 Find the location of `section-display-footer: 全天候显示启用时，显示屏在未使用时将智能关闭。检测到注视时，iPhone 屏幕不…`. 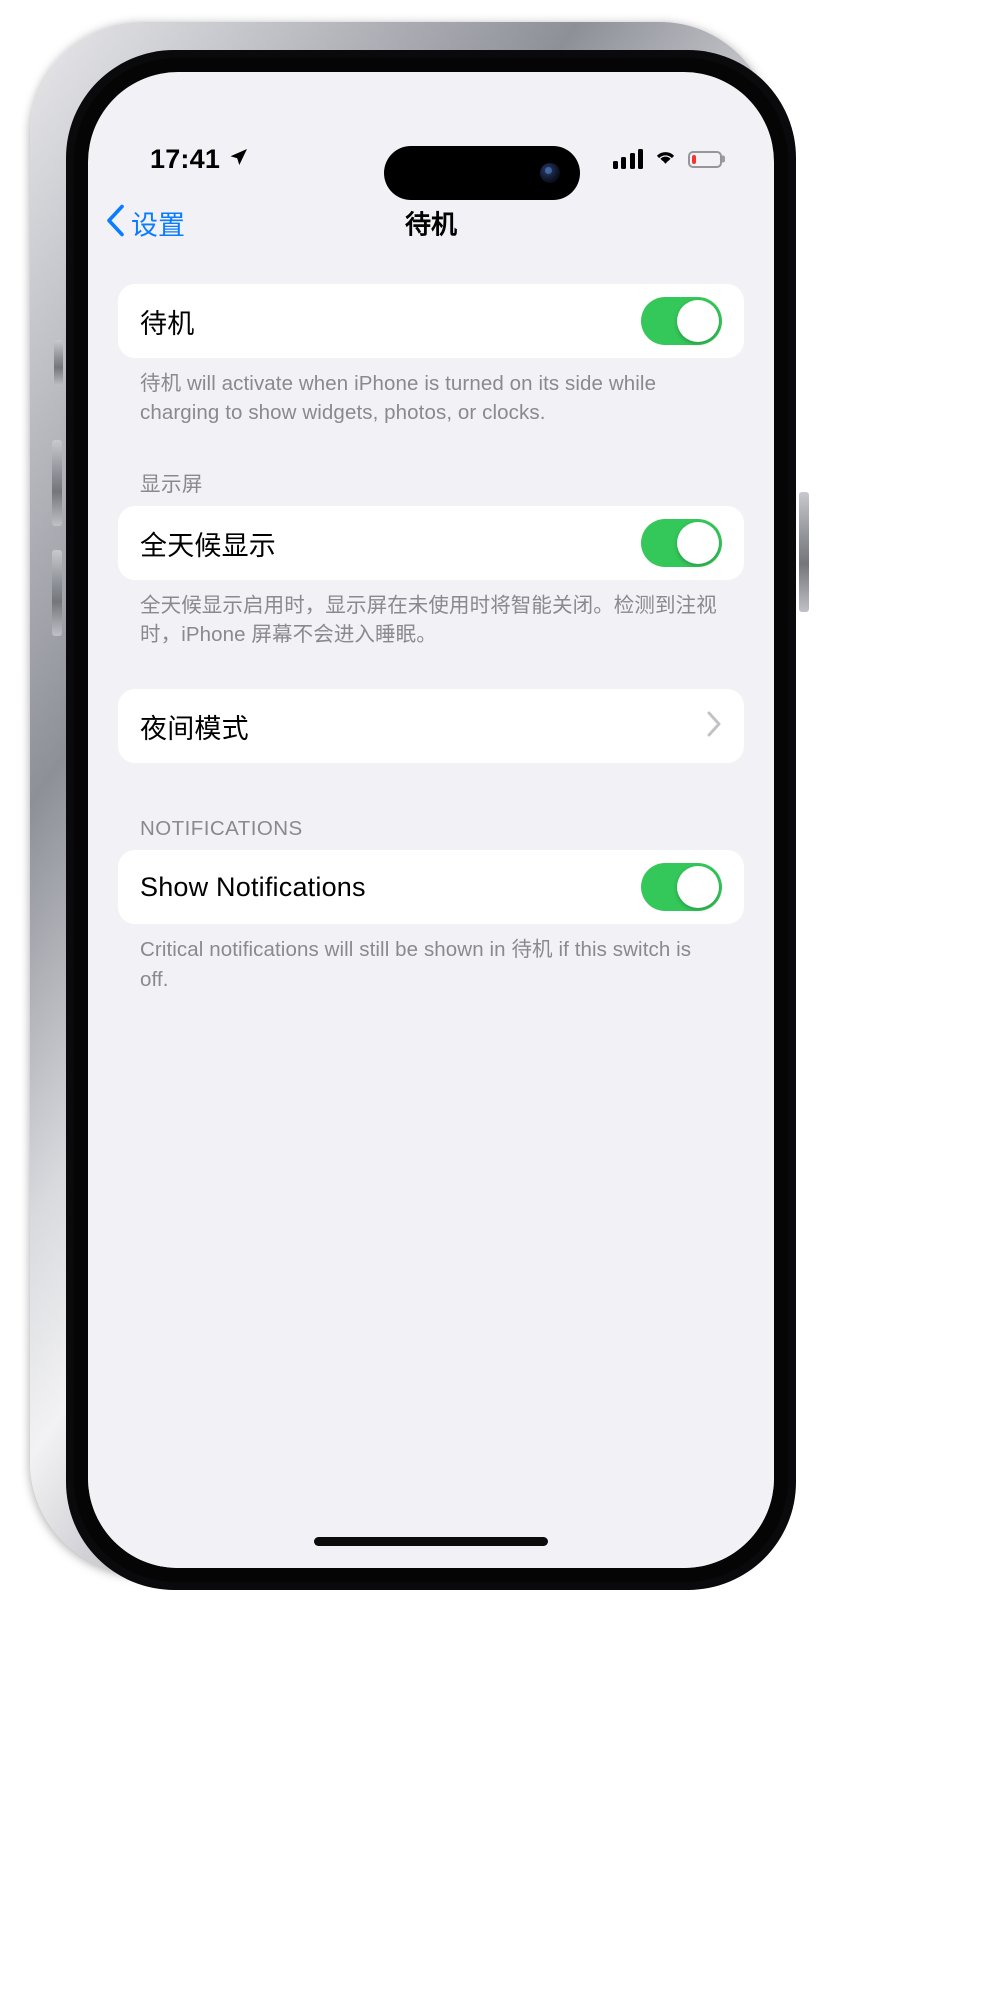

section-display-footer: 全天候显示启用时，显示屏在未使用时将智能关闭。检测到注视时，iPhone 屏幕不… is located at coordinates (428, 620).